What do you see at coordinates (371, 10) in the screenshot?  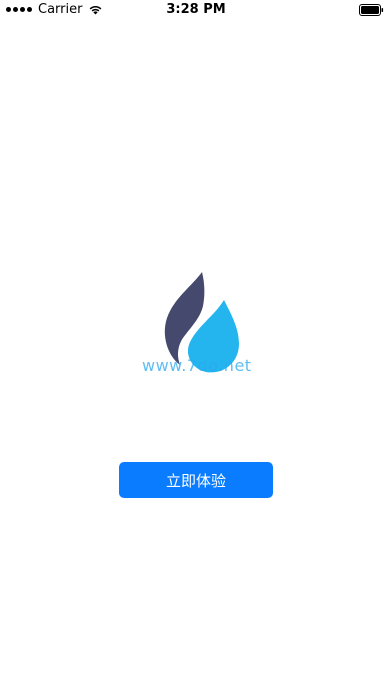 I see `battery-icon` at bounding box center [371, 10].